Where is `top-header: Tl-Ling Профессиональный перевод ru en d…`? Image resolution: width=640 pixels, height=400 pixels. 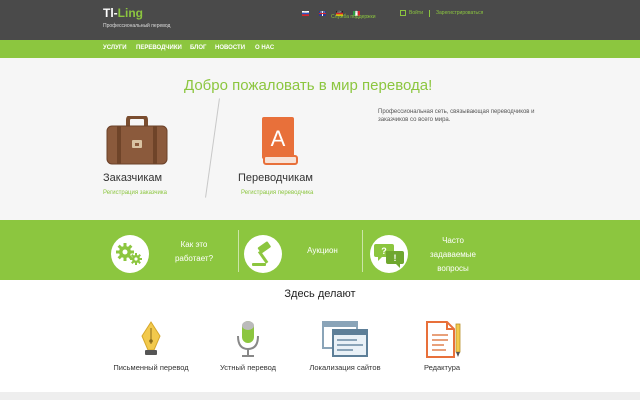
top-header: Tl-Ling Профессиональный перевод ru en d… is located at coordinates (320, 20).